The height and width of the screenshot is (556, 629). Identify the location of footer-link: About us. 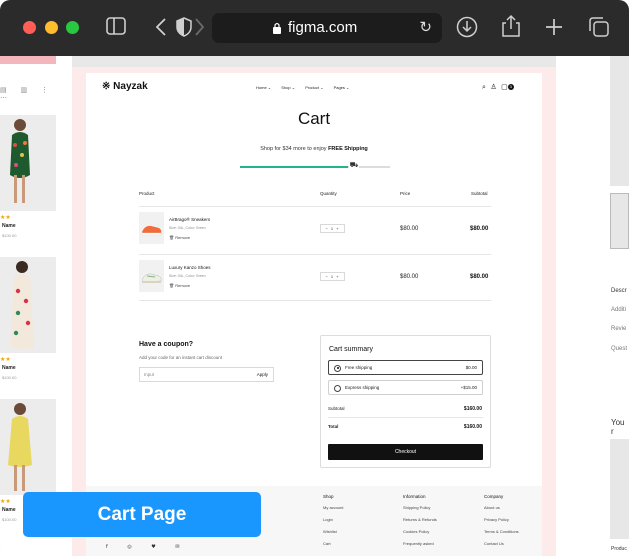
(492, 507).